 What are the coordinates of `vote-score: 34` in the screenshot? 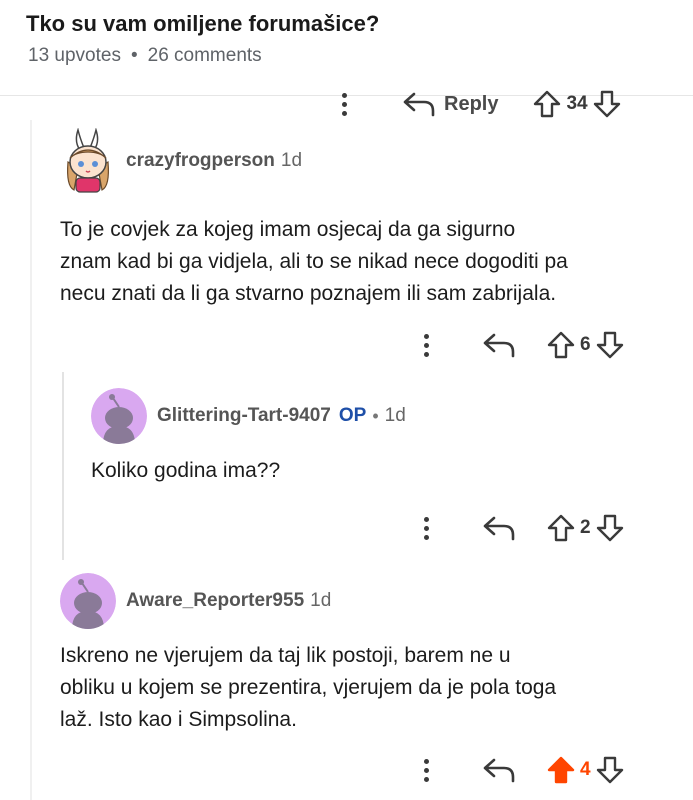 It's located at (577, 103).